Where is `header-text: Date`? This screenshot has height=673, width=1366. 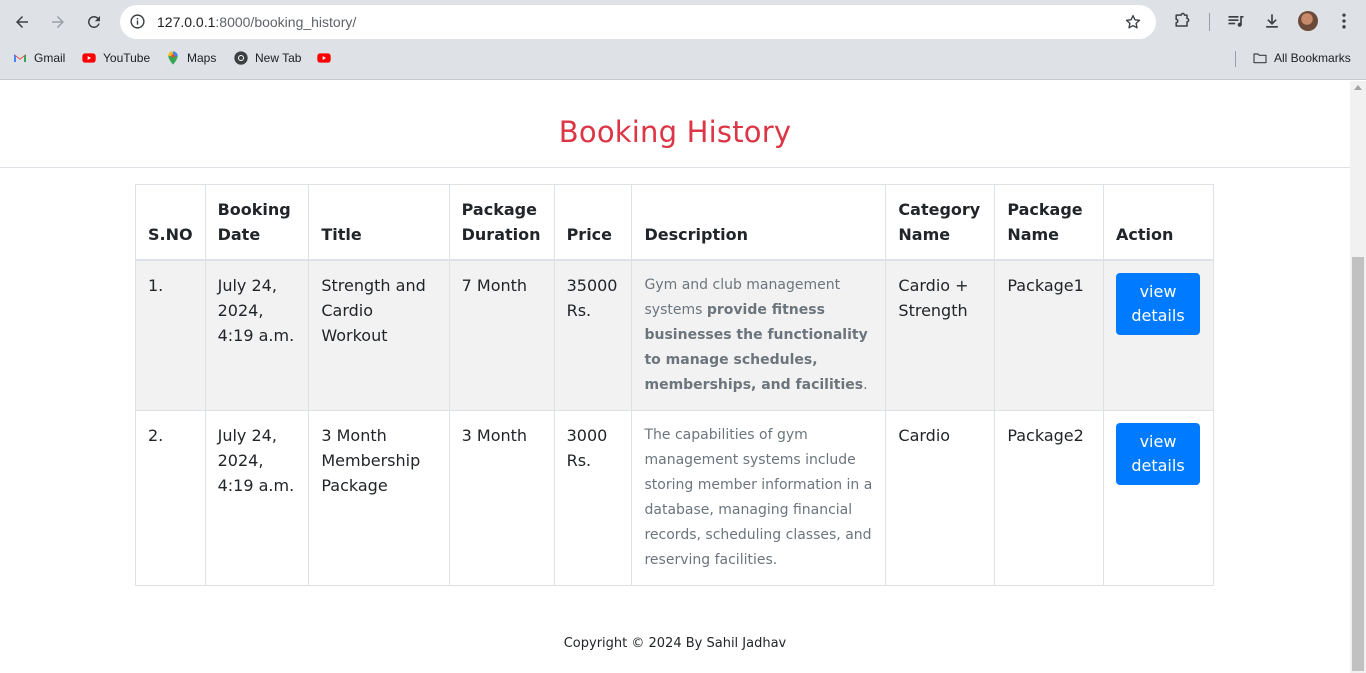
header-text: Date is located at coordinates (239, 234).